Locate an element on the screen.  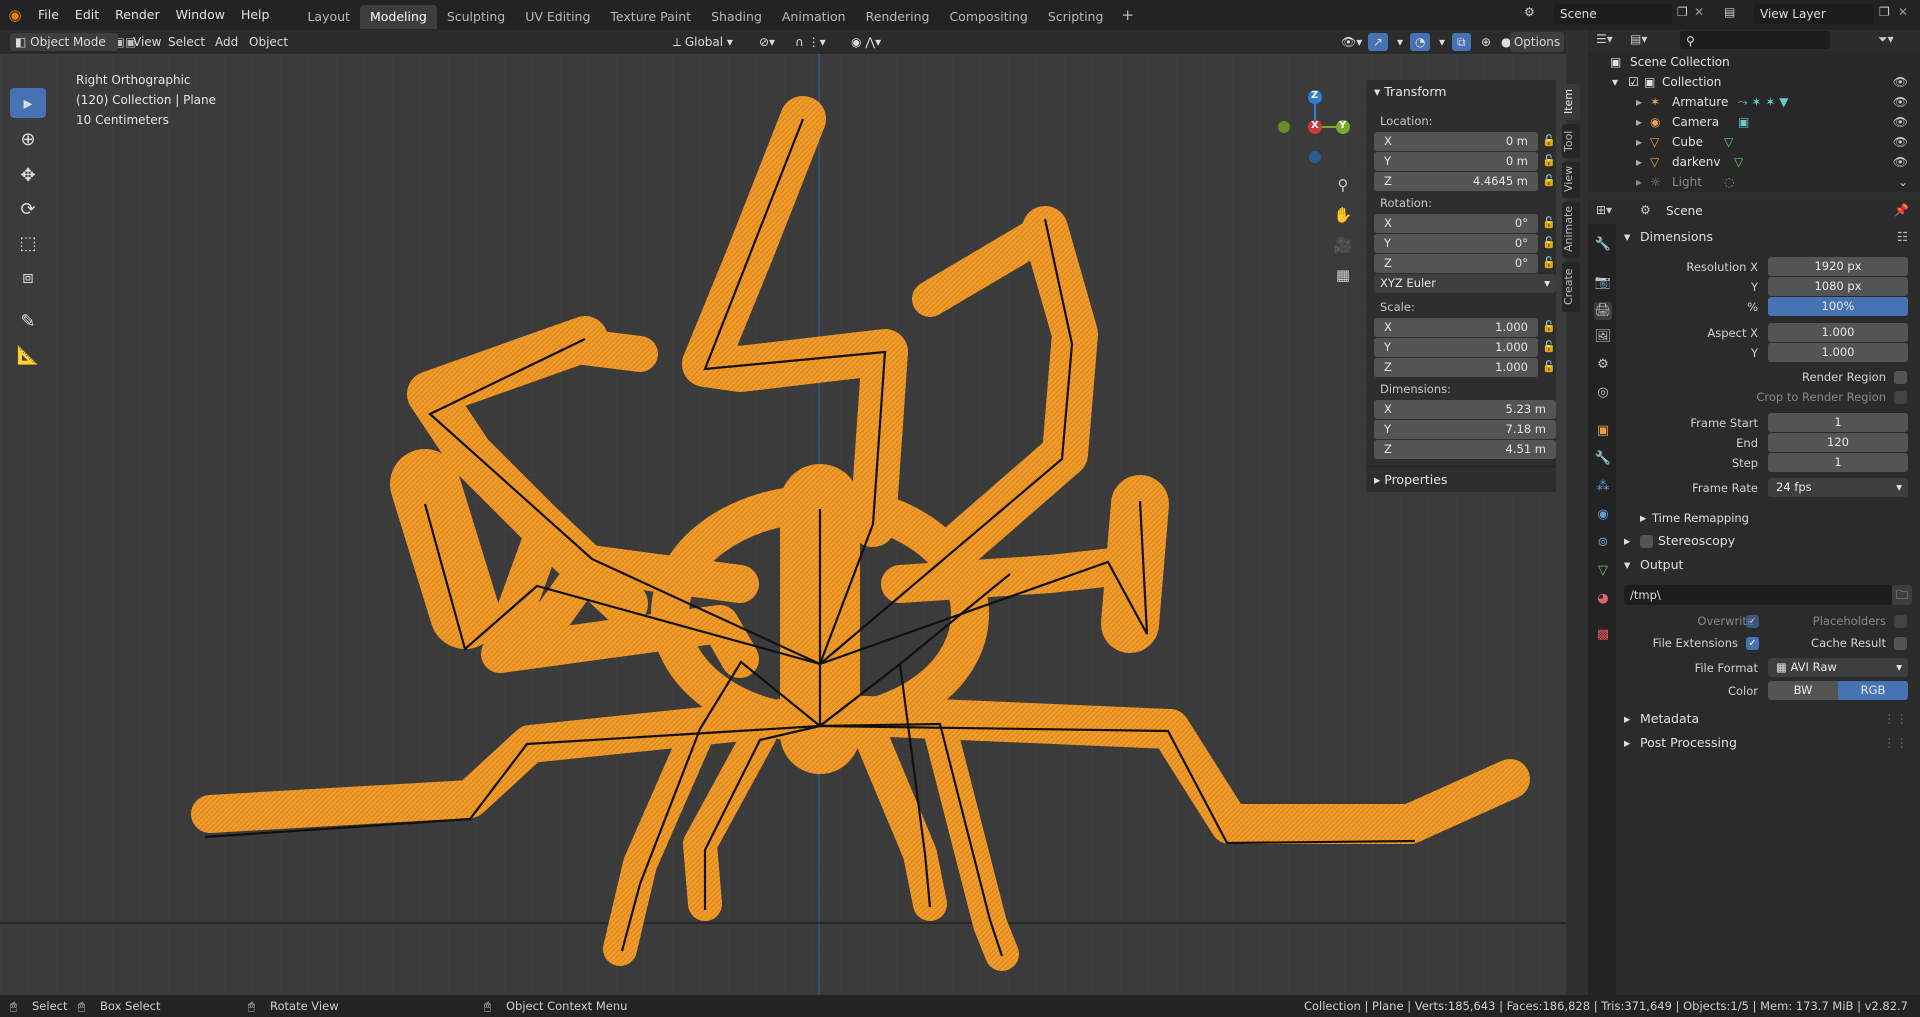
data-tab-icon: ▽ is located at coordinates (1603, 571).